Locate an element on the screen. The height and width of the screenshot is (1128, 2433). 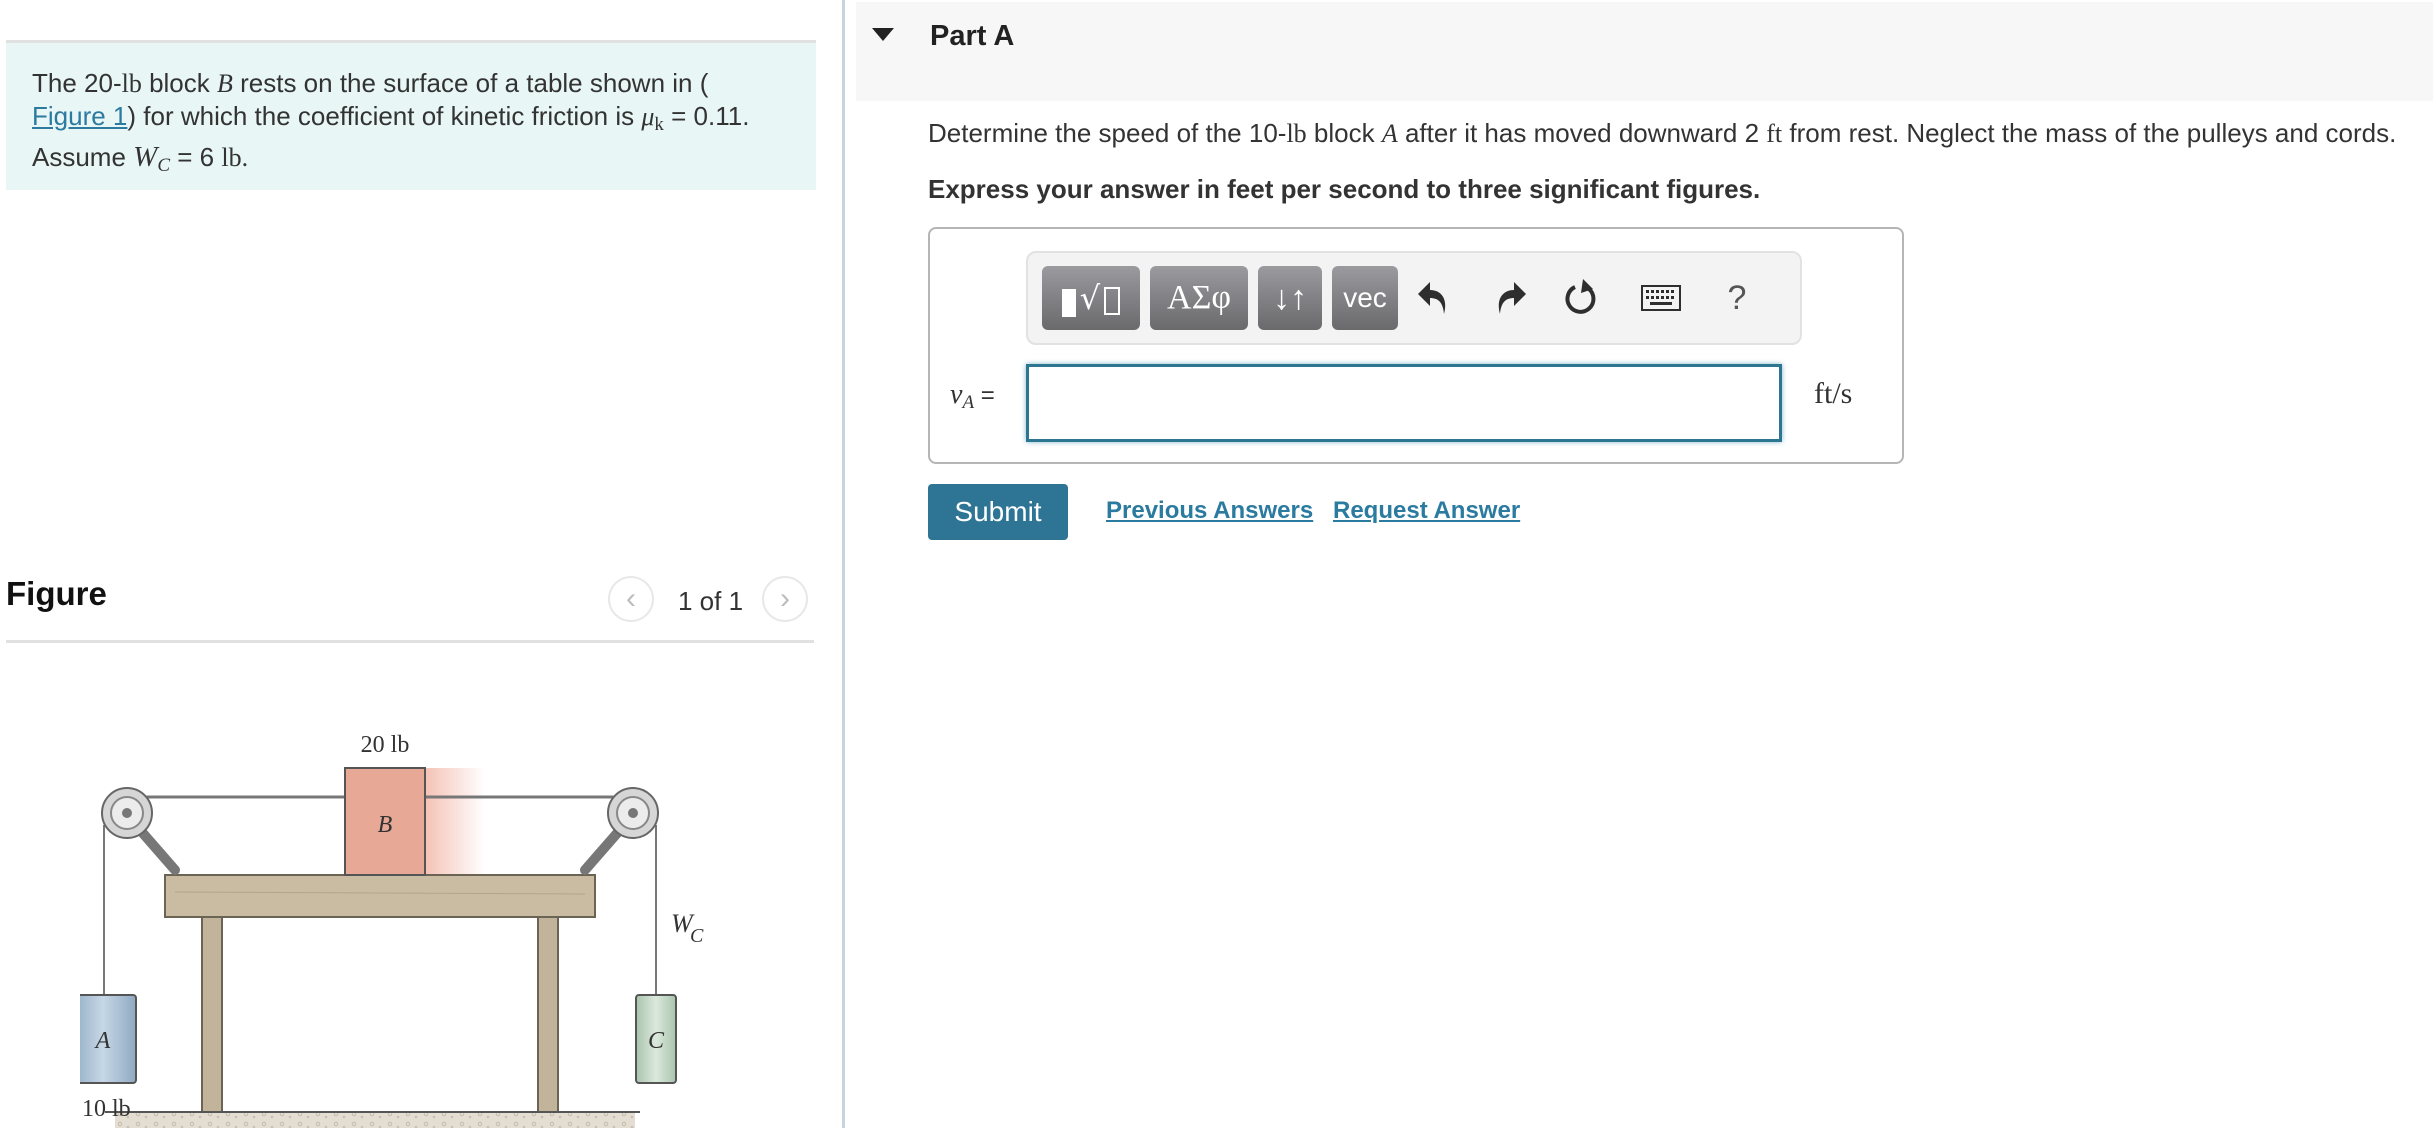
help-button: ? is located at coordinates (1737, 298).